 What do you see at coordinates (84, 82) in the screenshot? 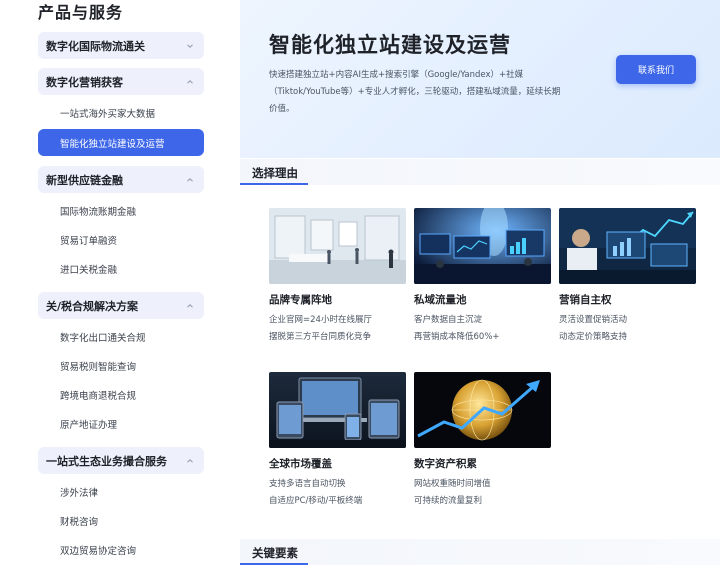
I see `group-label: 数字化营销获客` at bounding box center [84, 82].